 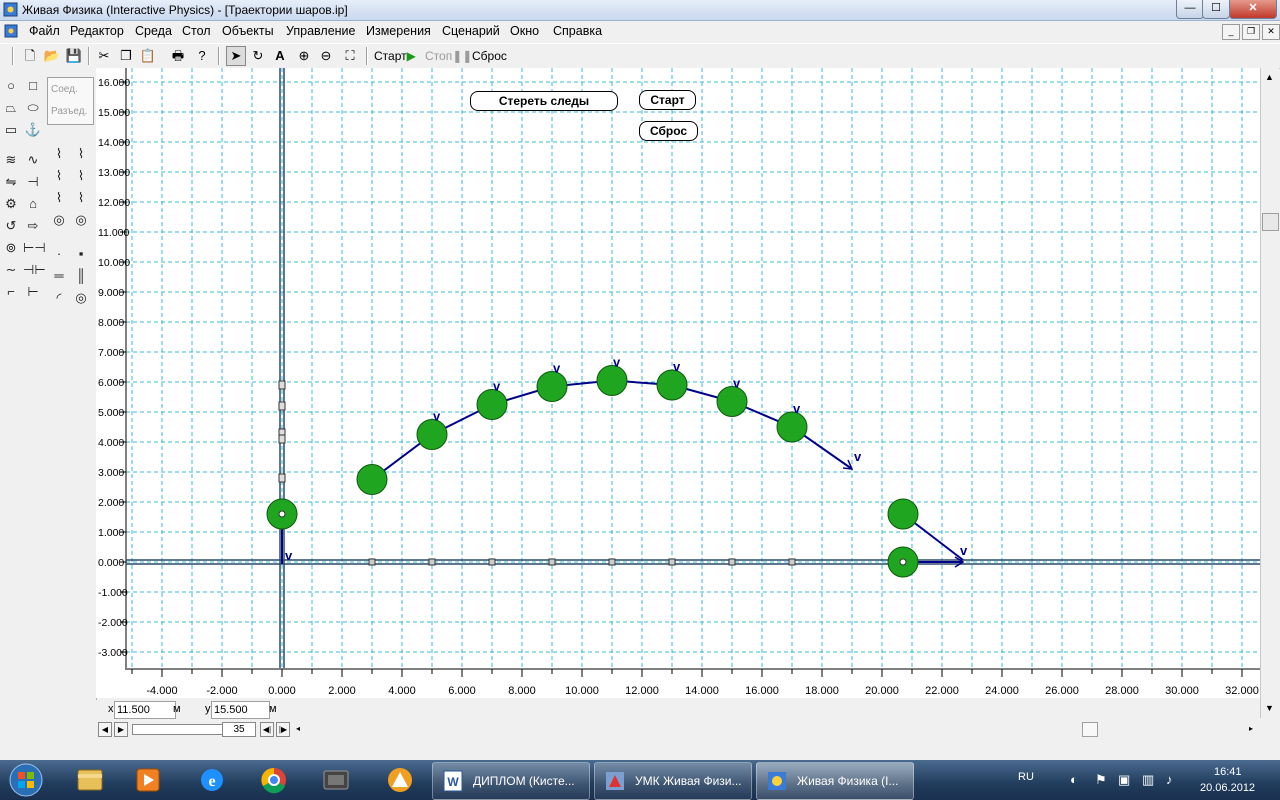 I want to click on mdi-close-button: ✕, so click(x=1271, y=32).